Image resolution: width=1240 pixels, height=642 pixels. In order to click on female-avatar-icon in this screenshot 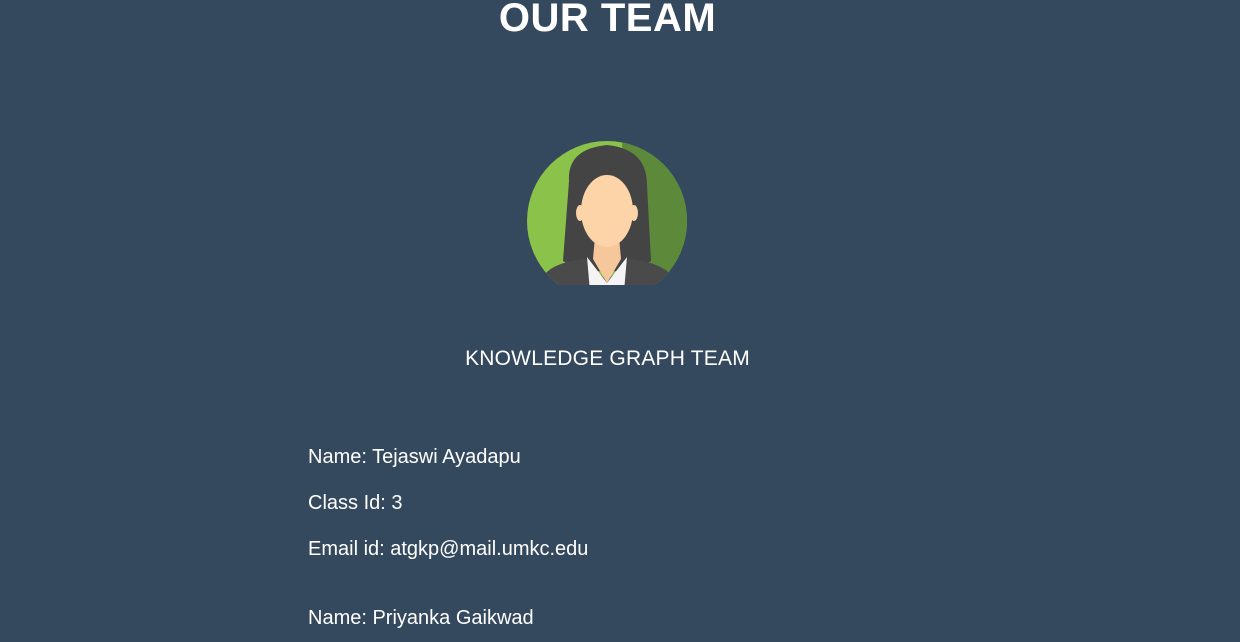, I will do `click(608, 214)`.